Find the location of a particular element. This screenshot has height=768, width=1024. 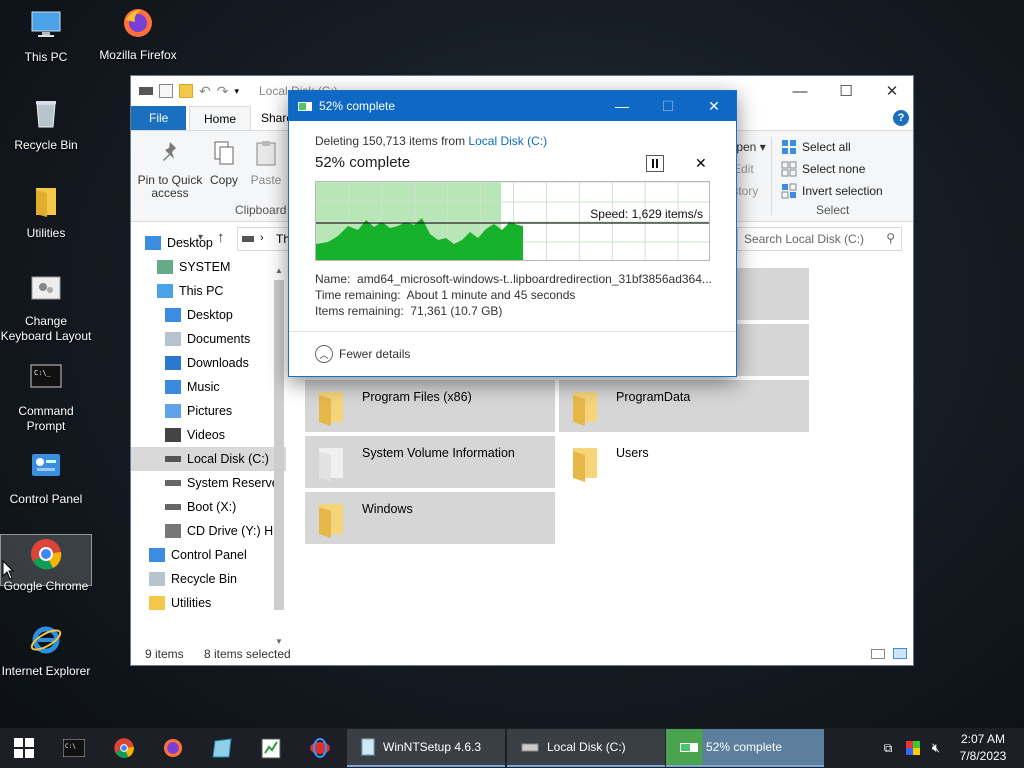

source-link: Local Disk (C:) is located at coordinates (507, 141).